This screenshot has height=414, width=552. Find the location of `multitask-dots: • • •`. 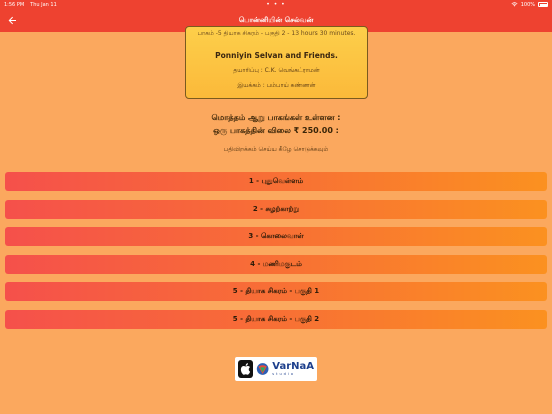

multitask-dots: • • • is located at coordinates (275, 4).